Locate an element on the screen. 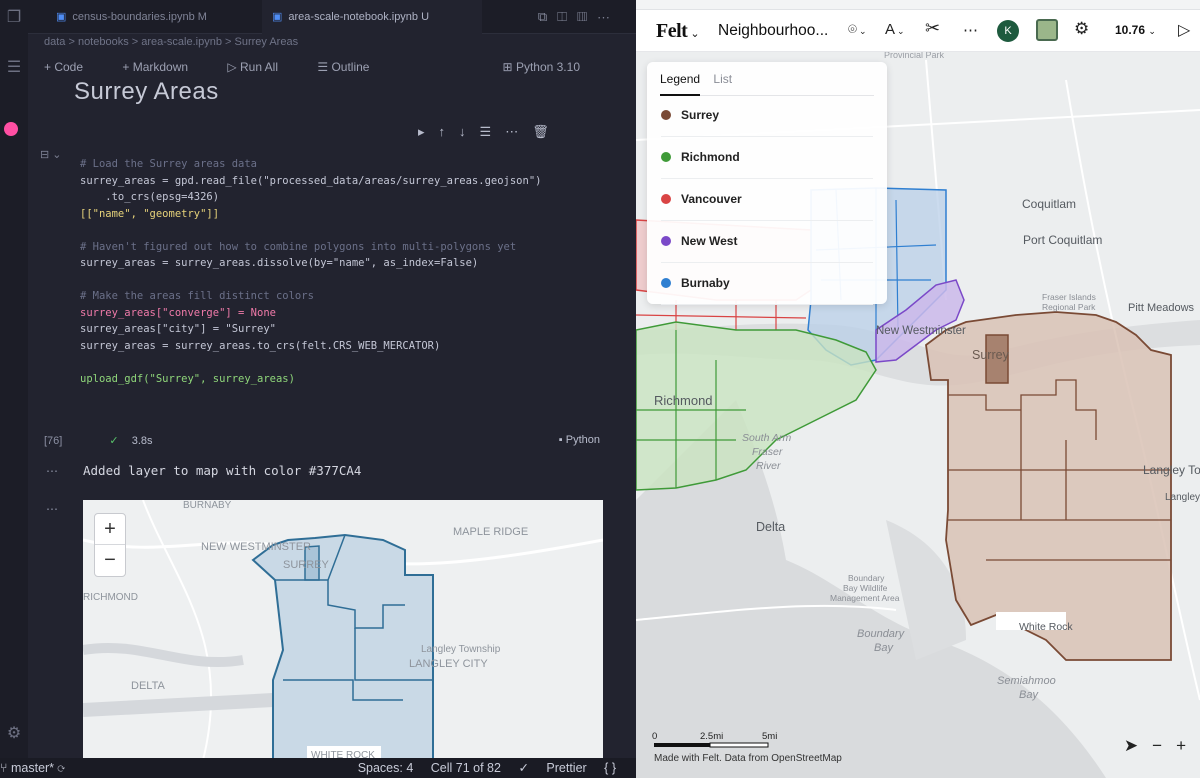 This screenshot has height=778, width=1200. scissors-tool: ✂ is located at coordinates (932, 28).